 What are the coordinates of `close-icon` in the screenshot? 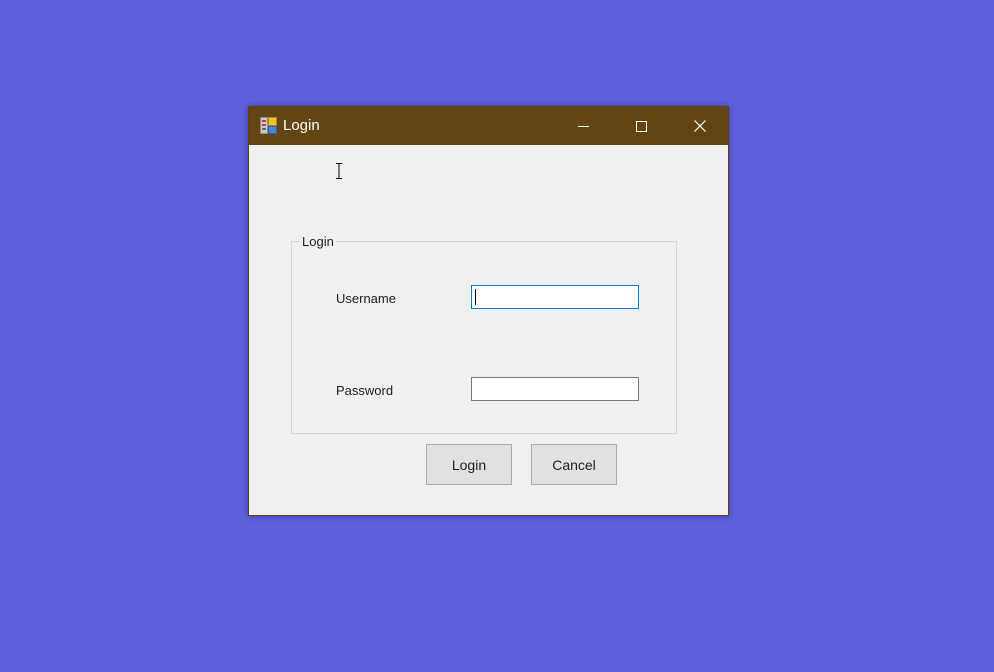 It's located at (700, 126).